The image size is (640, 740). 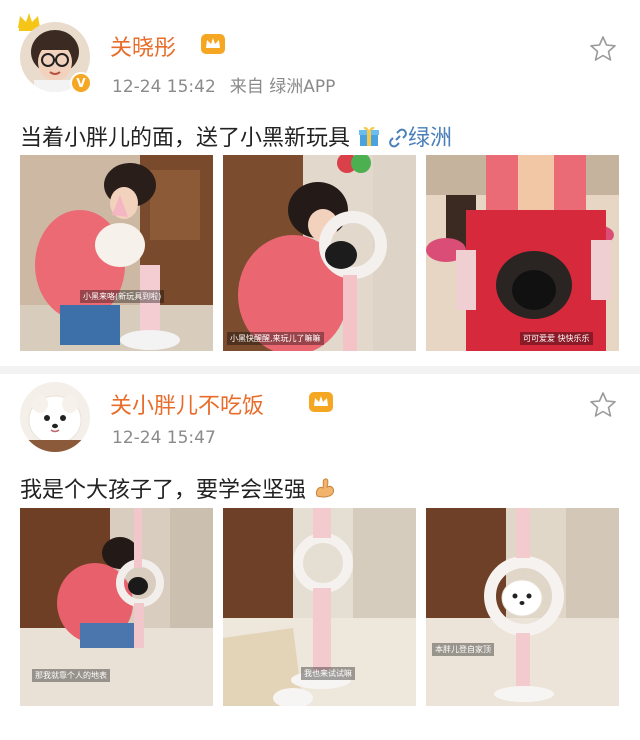 What do you see at coordinates (282, 87) in the screenshot?
I see `post-source: 来自 绿洲APP` at bounding box center [282, 87].